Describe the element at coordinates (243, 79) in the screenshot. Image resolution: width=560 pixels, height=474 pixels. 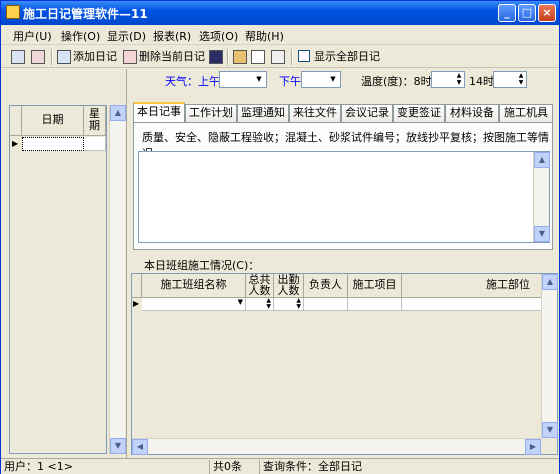
I see `weather-am-combo: ▼` at that location.